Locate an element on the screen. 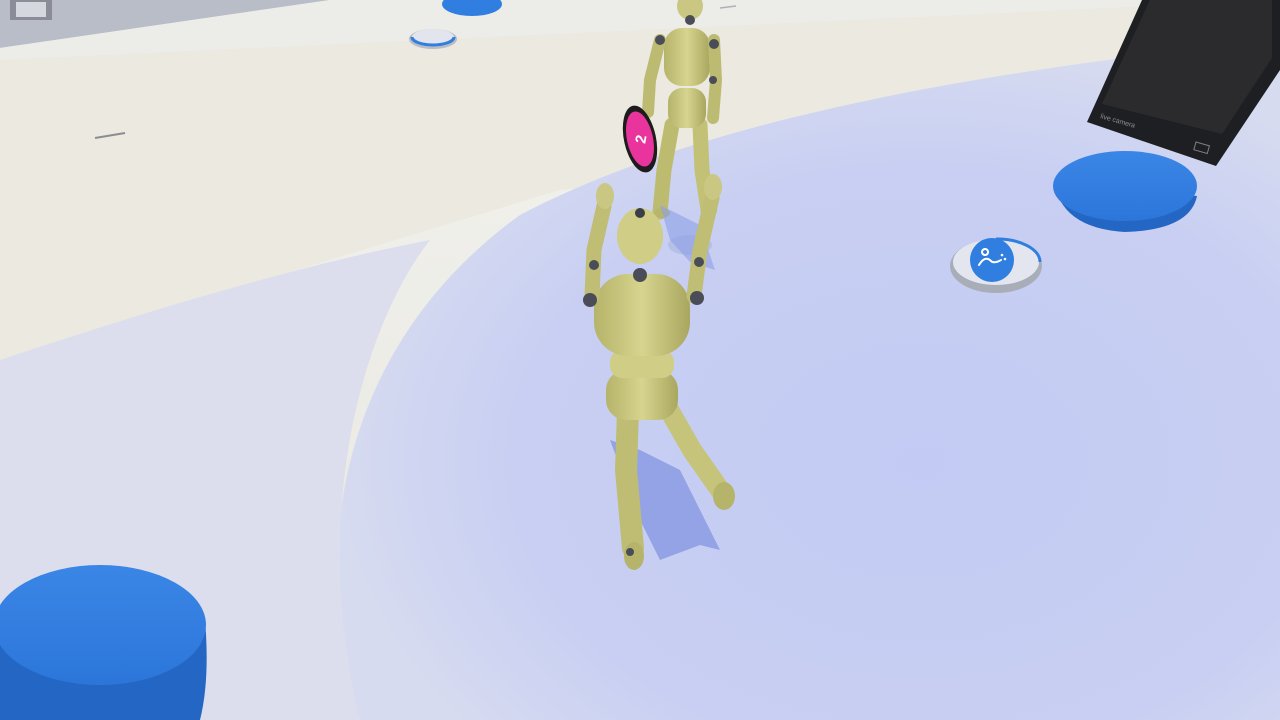 The width and height of the screenshot is (1280, 720). wall-poster is located at coordinates (31, 10).